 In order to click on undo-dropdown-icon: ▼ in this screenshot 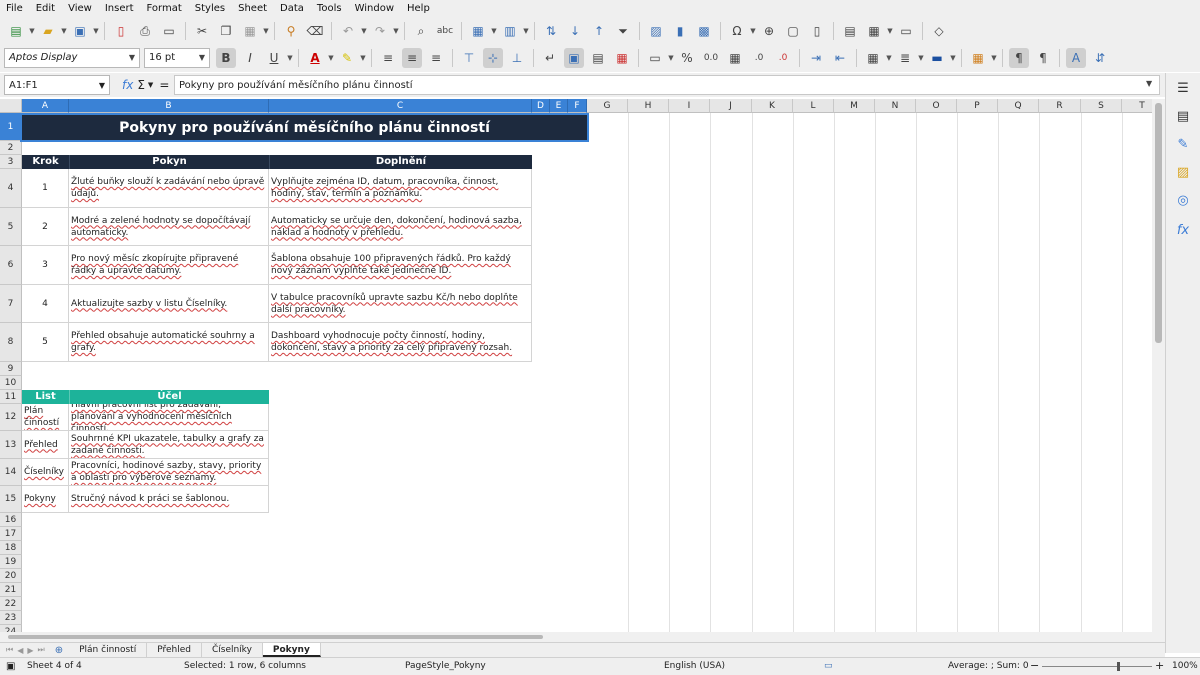, I will do `click(364, 31)`.